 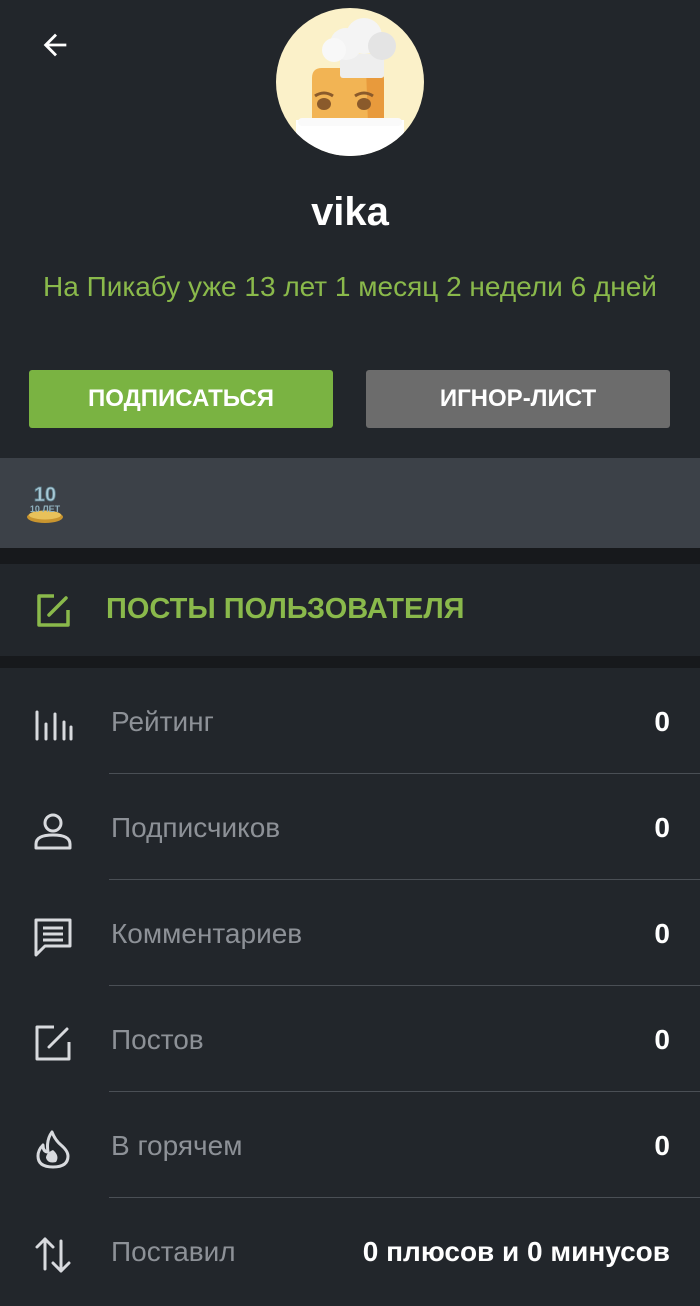 I want to click on svg-text: 10 ЛЕТ, so click(x=45, y=509).